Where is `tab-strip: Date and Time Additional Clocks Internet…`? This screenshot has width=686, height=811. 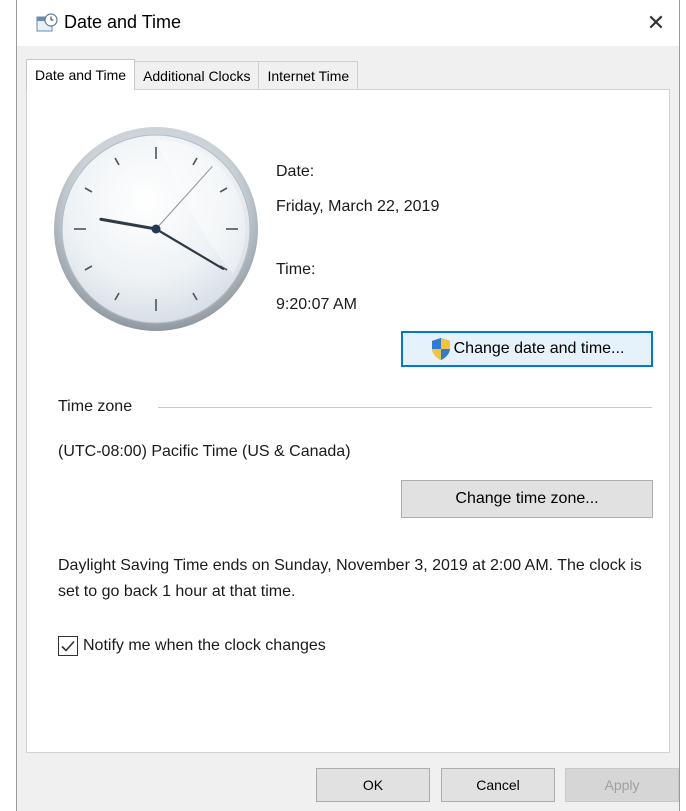
tab-strip: Date and Time Additional Clocks Internet… is located at coordinates (192, 74).